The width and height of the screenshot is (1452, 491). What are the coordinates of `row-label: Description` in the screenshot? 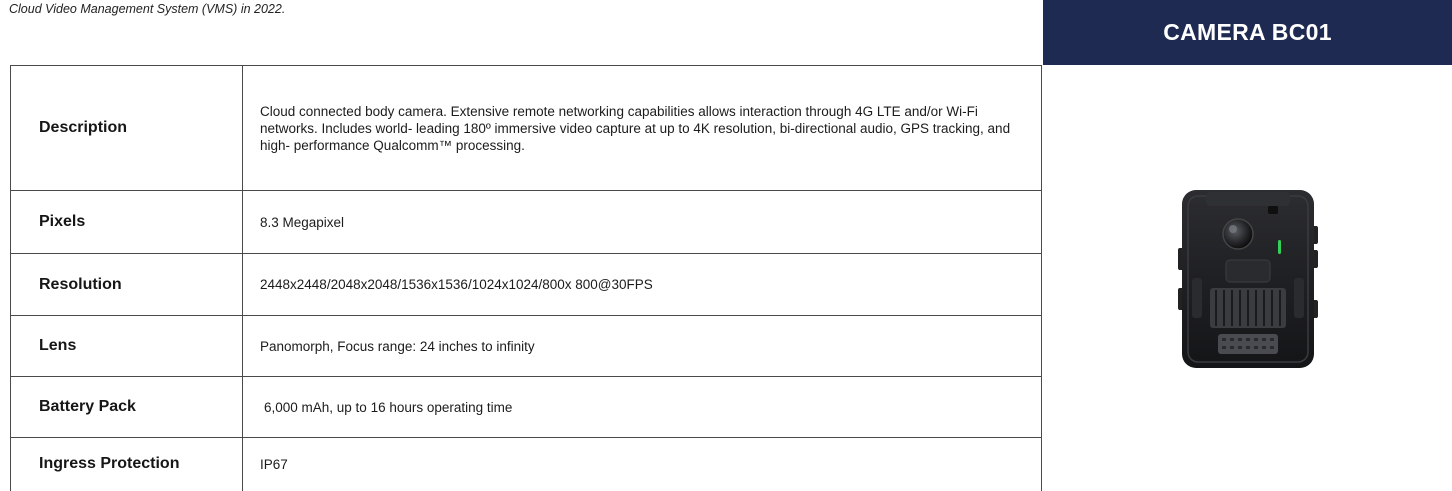 It's located at (126, 128).